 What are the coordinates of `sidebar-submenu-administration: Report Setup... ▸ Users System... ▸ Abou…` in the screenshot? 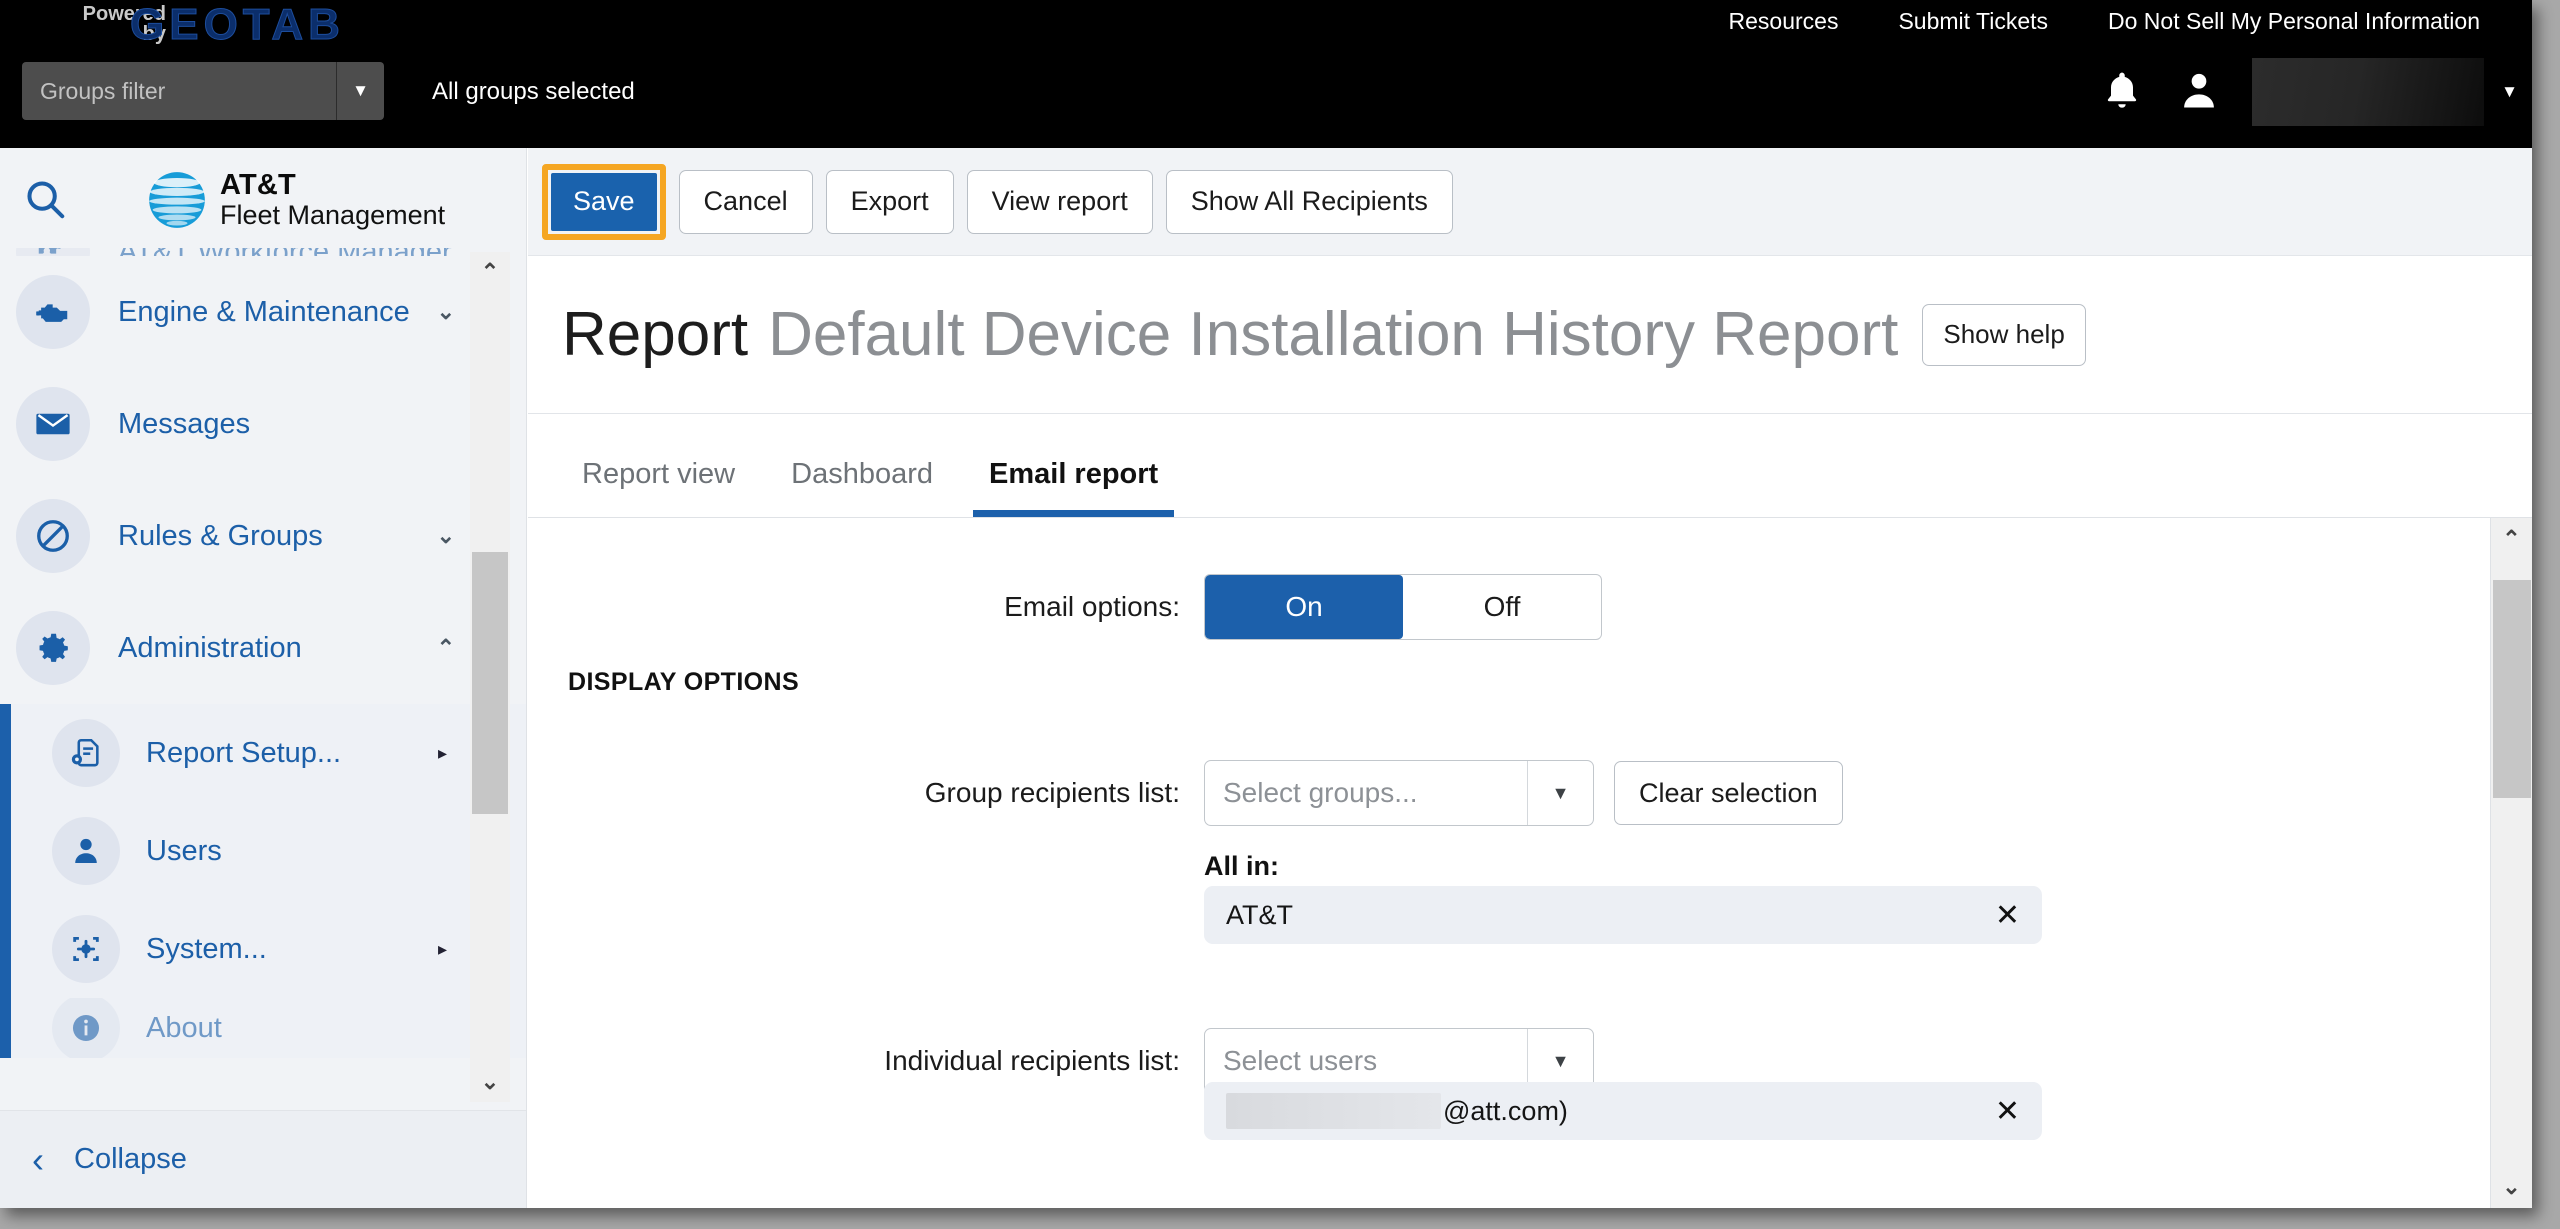 It's located at (263, 881).